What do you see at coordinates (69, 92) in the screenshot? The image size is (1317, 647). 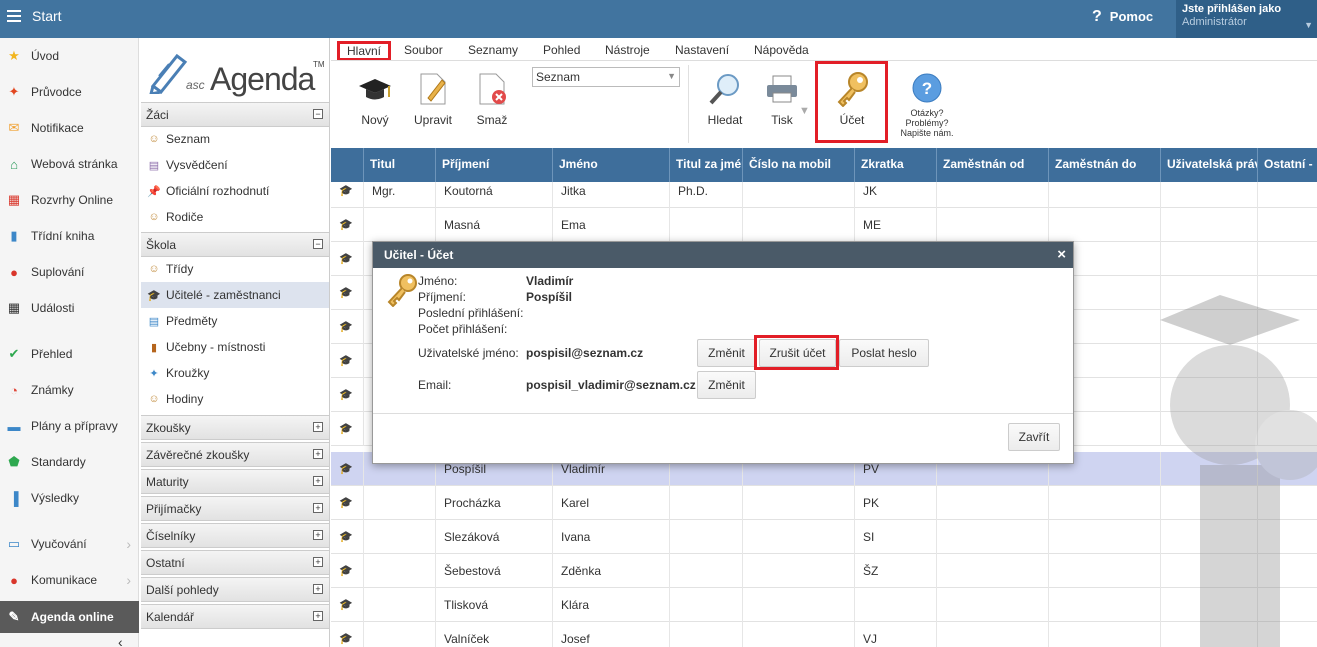 I see `sidebar-item-1: ✦ Průvodce` at bounding box center [69, 92].